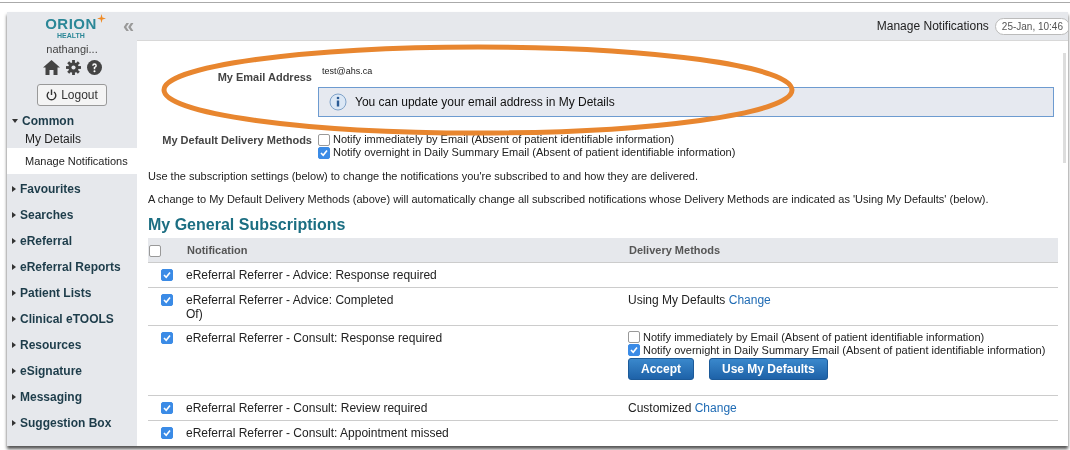 This screenshot has height=450, width=1070. Describe the element at coordinates (72, 139) in the screenshot. I see `nav-item: My Details` at that location.